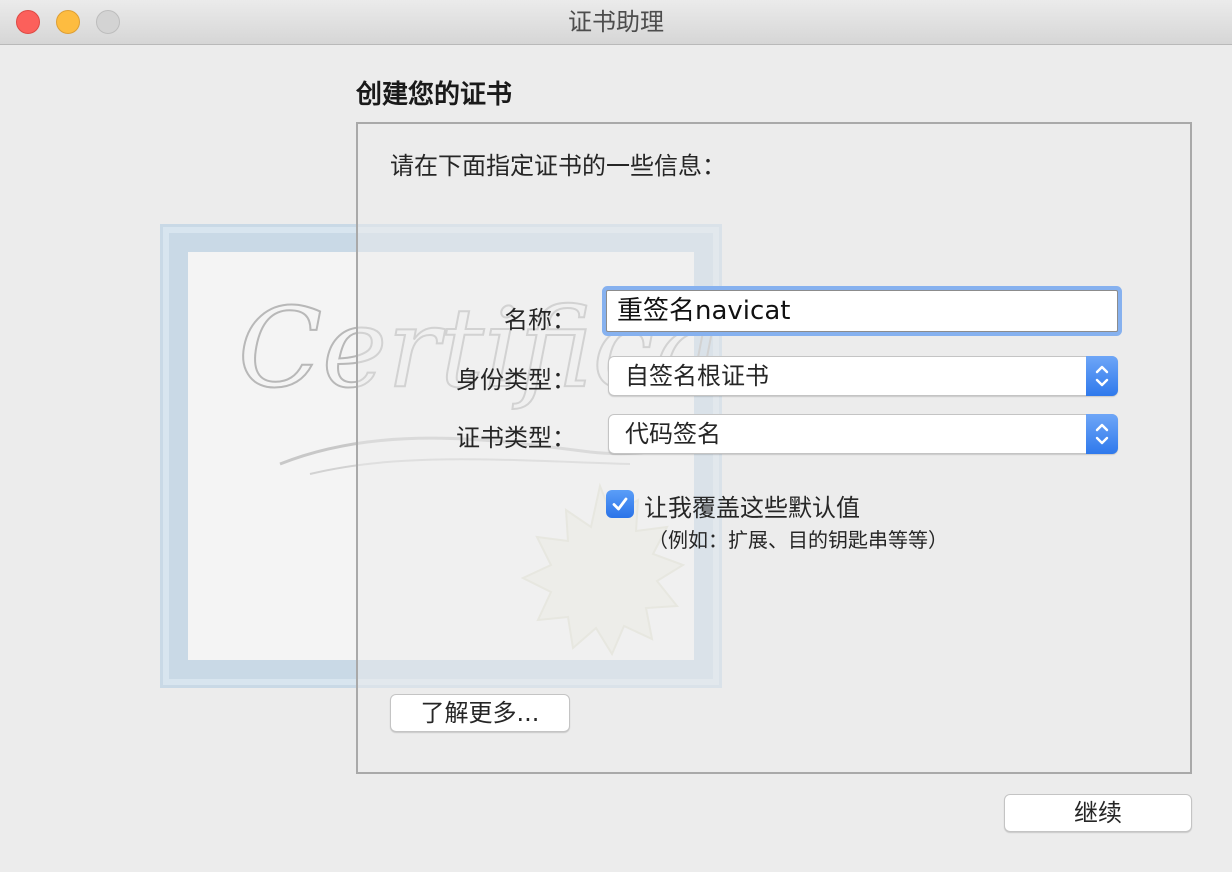  Describe the element at coordinates (863, 376) in the screenshot. I see `identity-type-popup: 自签名根证书` at that location.